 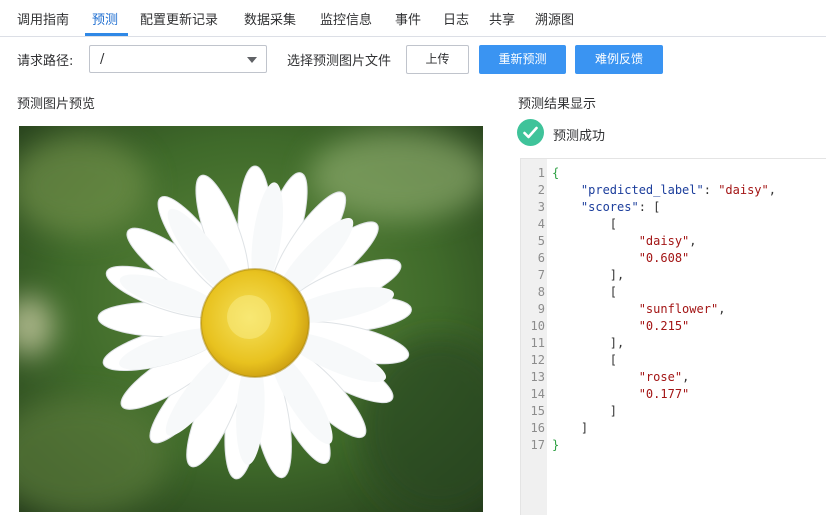 I want to click on line-number: 10, so click(x=537, y=326).